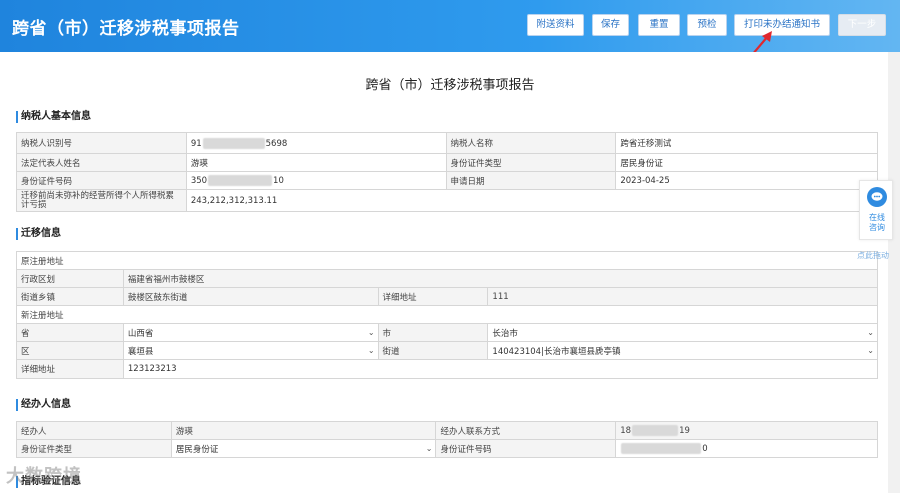  I want to click on county-select: 襄垣县 ⌄, so click(250, 350).